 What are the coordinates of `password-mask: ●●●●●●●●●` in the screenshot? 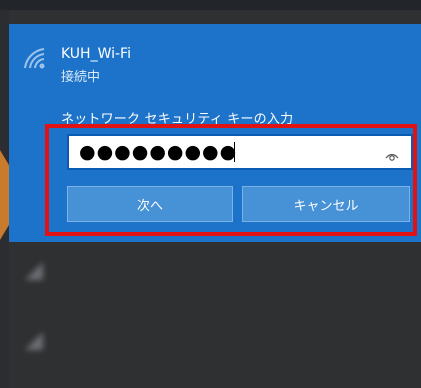 It's located at (158, 152).